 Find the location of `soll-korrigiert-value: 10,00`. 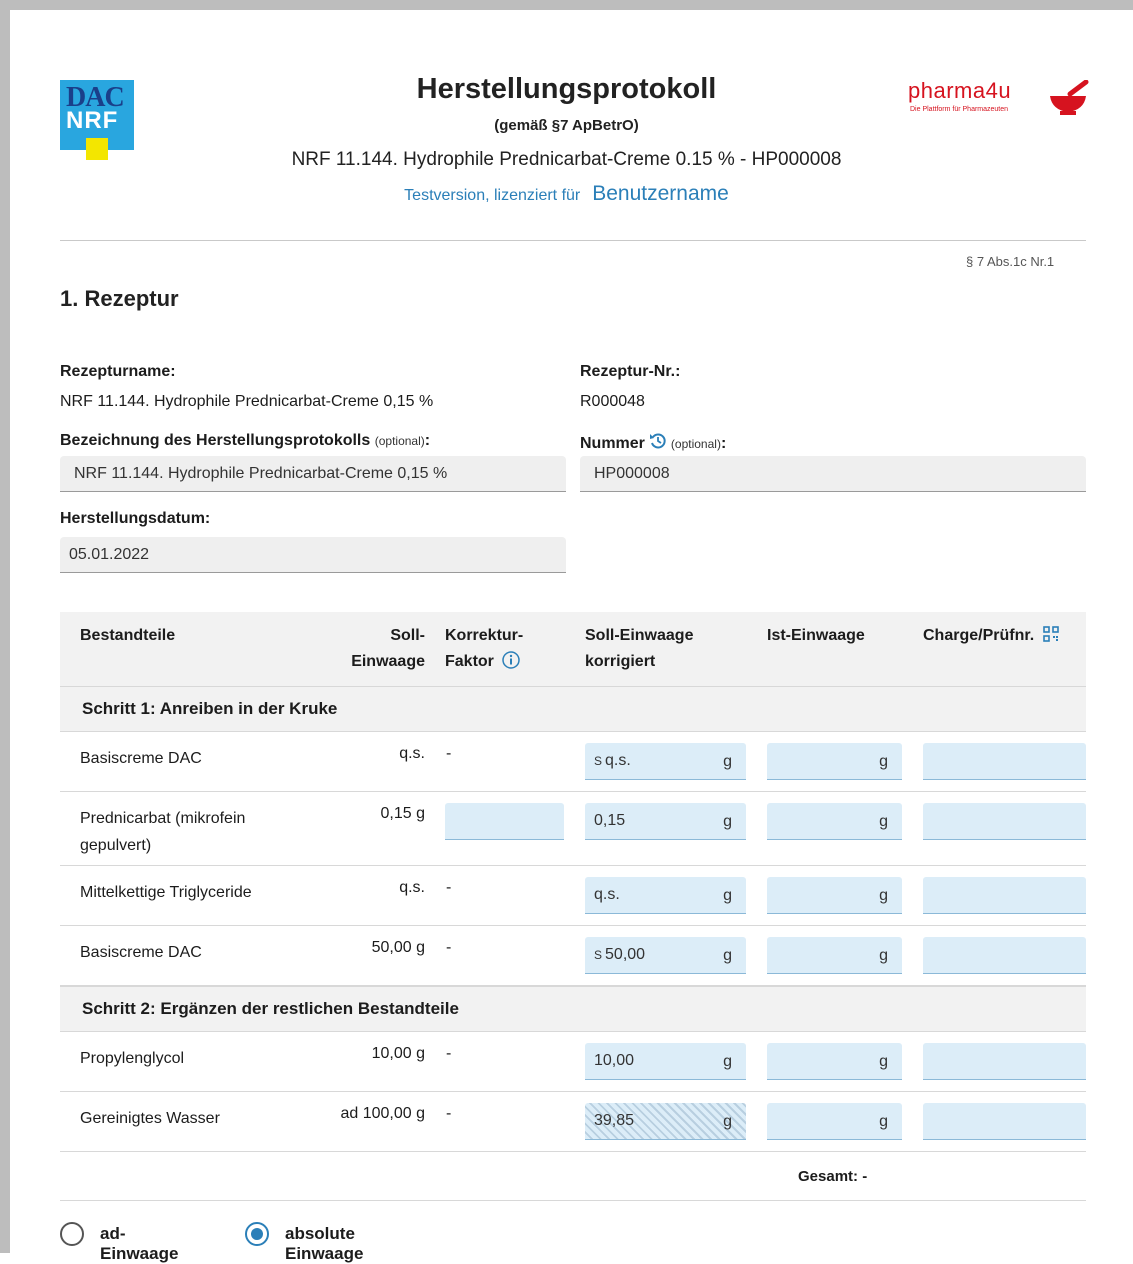

soll-korrigiert-value: 10,00 is located at coordinates (614, 1061).